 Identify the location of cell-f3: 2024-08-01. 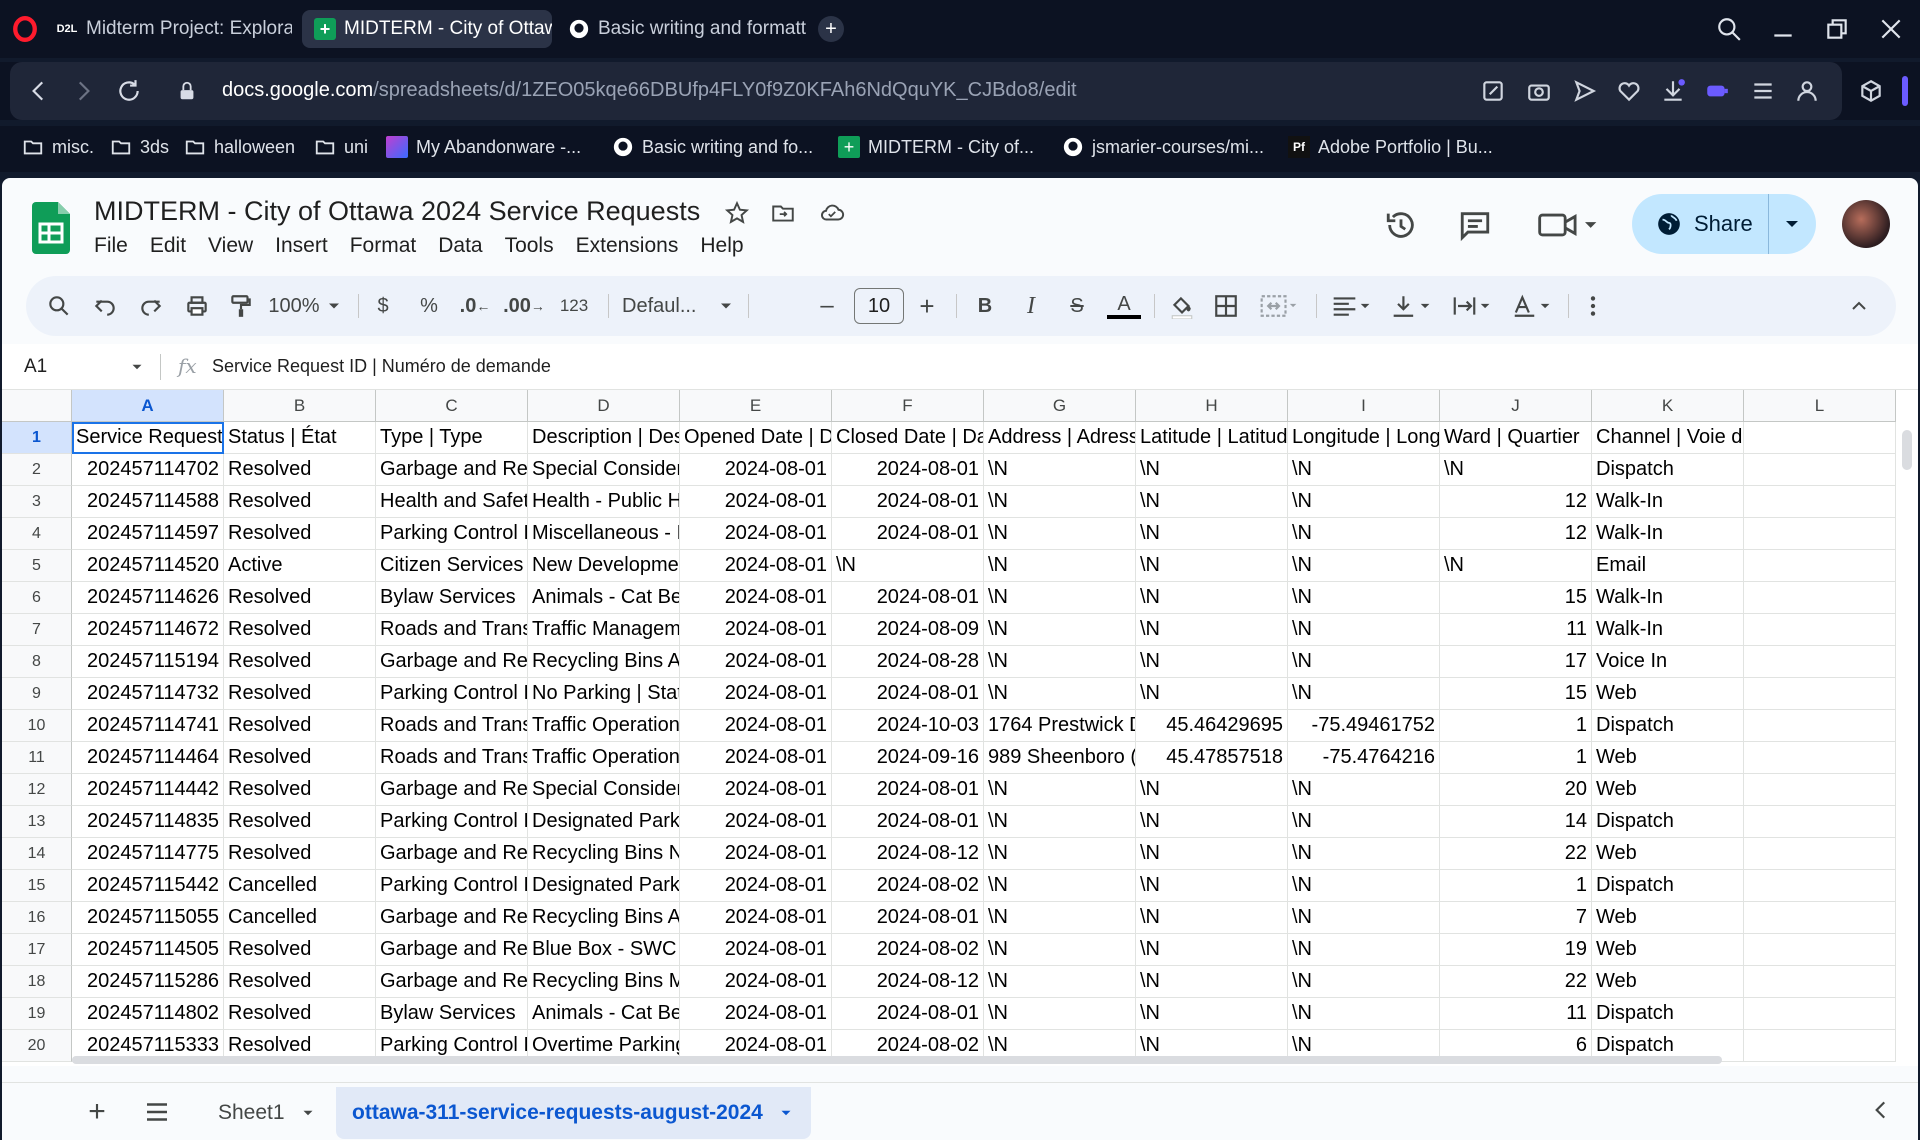
(908, 502).